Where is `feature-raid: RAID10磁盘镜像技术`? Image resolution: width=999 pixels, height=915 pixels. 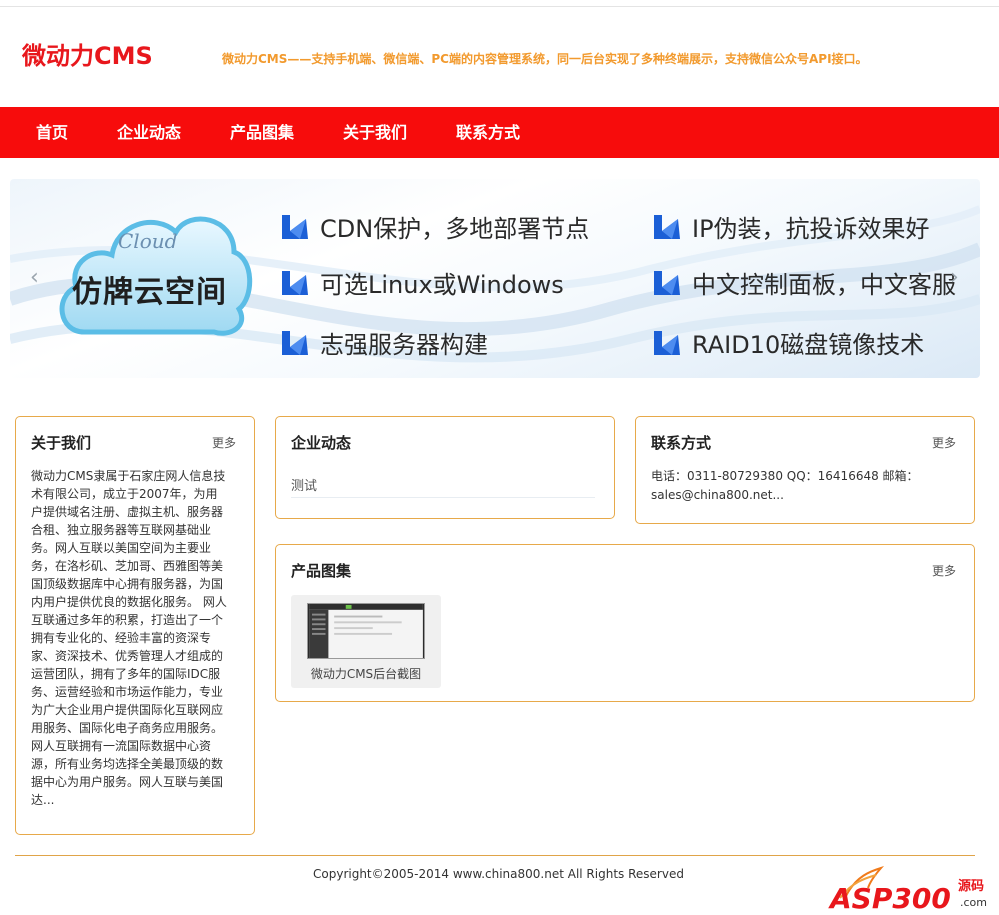
feature-raid: RAID10磁盘镜像技术 is located at coordinates (805, 342).